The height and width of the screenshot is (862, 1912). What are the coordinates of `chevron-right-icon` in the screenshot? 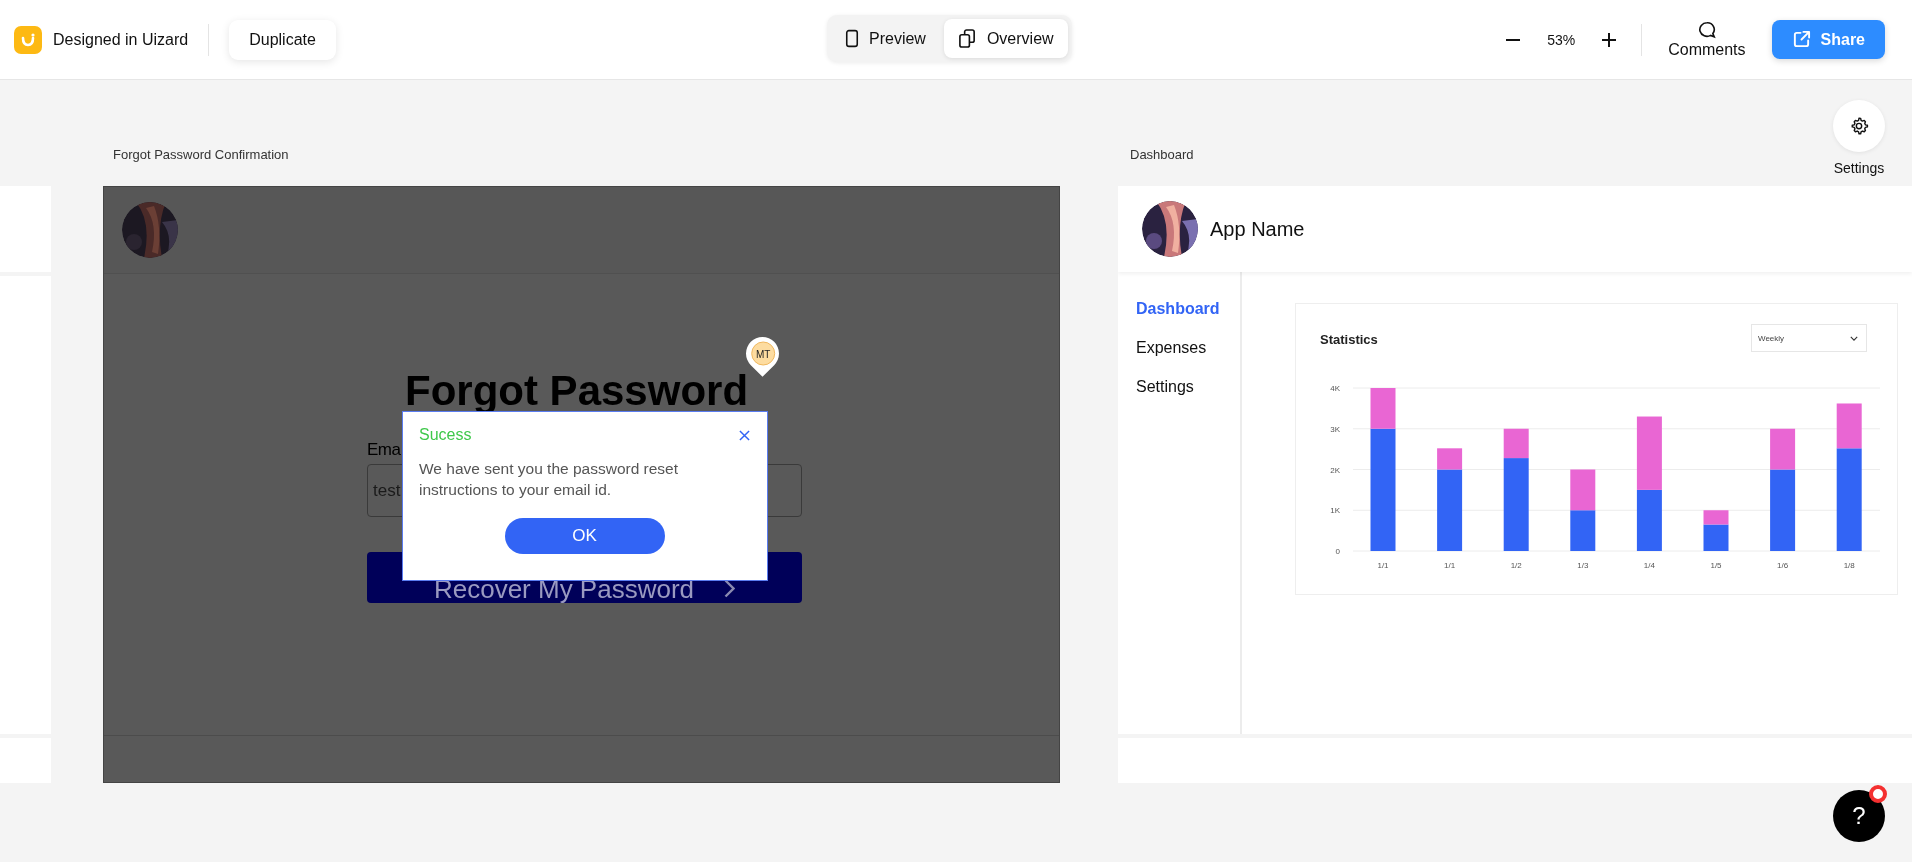 It's located at (730, 589).